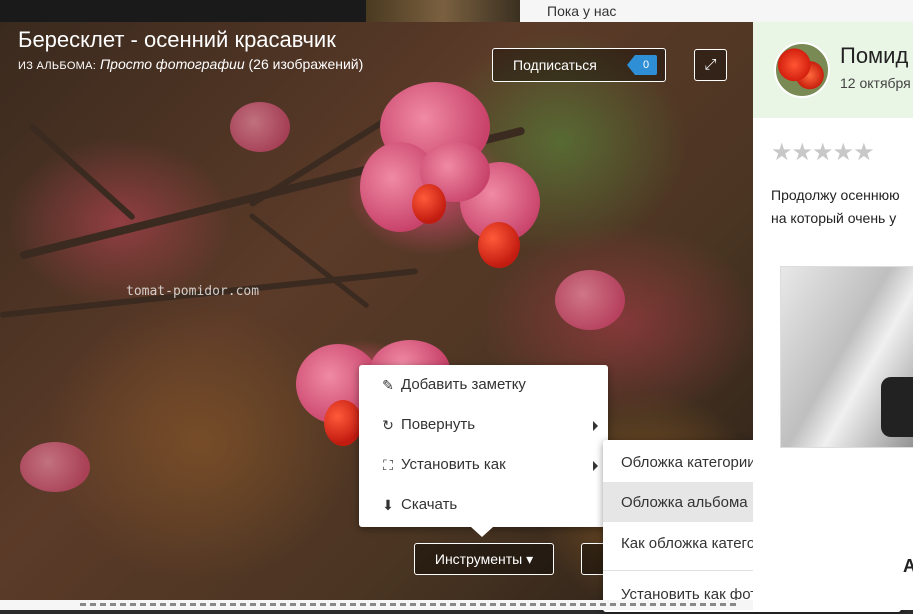 The height and width of the screenshot is (614, 913). Describe the element at coordinates (483, 506) in the screenshot. I see `menu-item-download: ⬇ Скачать` at that location.